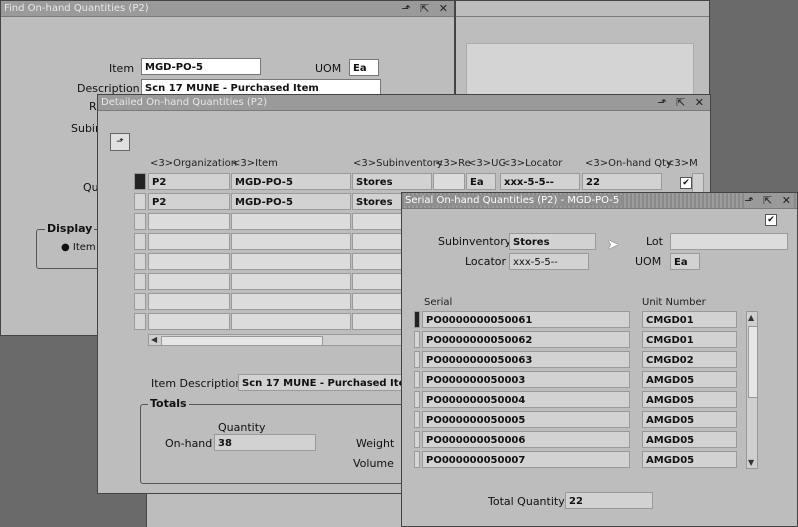  What do you see at coordinates (582, 50) in the screenshot?
I see `background-panel: ⬏ ⇱ ✕` at bounding box center [582, 50].